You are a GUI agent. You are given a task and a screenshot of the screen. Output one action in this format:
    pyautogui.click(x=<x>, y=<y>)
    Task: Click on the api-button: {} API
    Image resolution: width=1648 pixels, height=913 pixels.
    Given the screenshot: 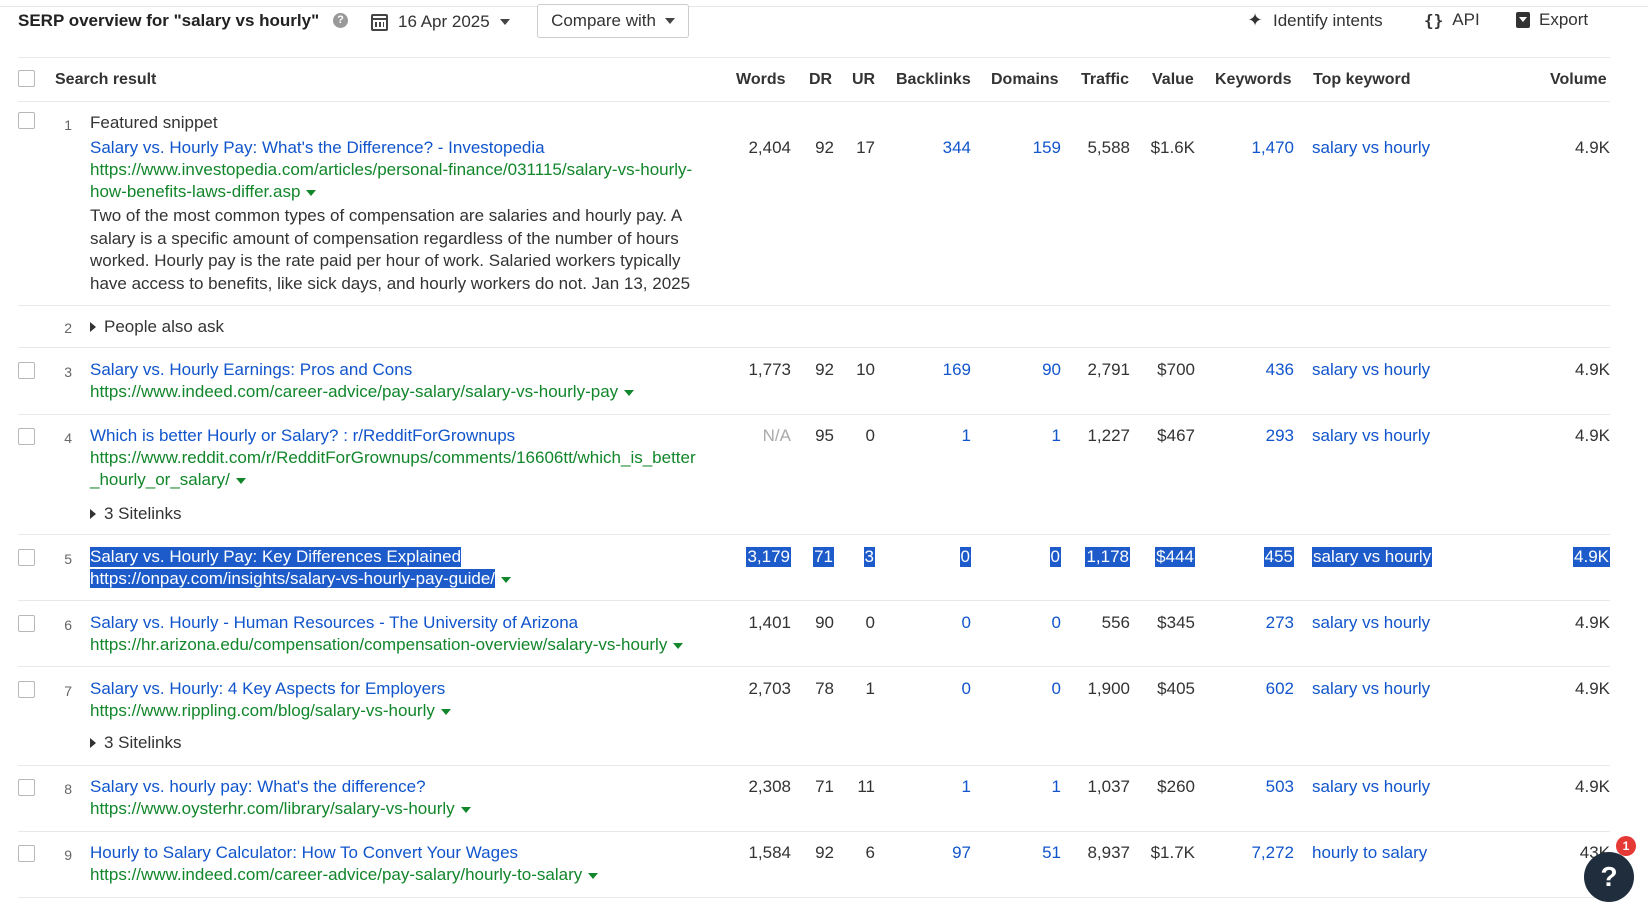 What is the action you would take?
    pyautogui.click(x=1452, y=20)
    